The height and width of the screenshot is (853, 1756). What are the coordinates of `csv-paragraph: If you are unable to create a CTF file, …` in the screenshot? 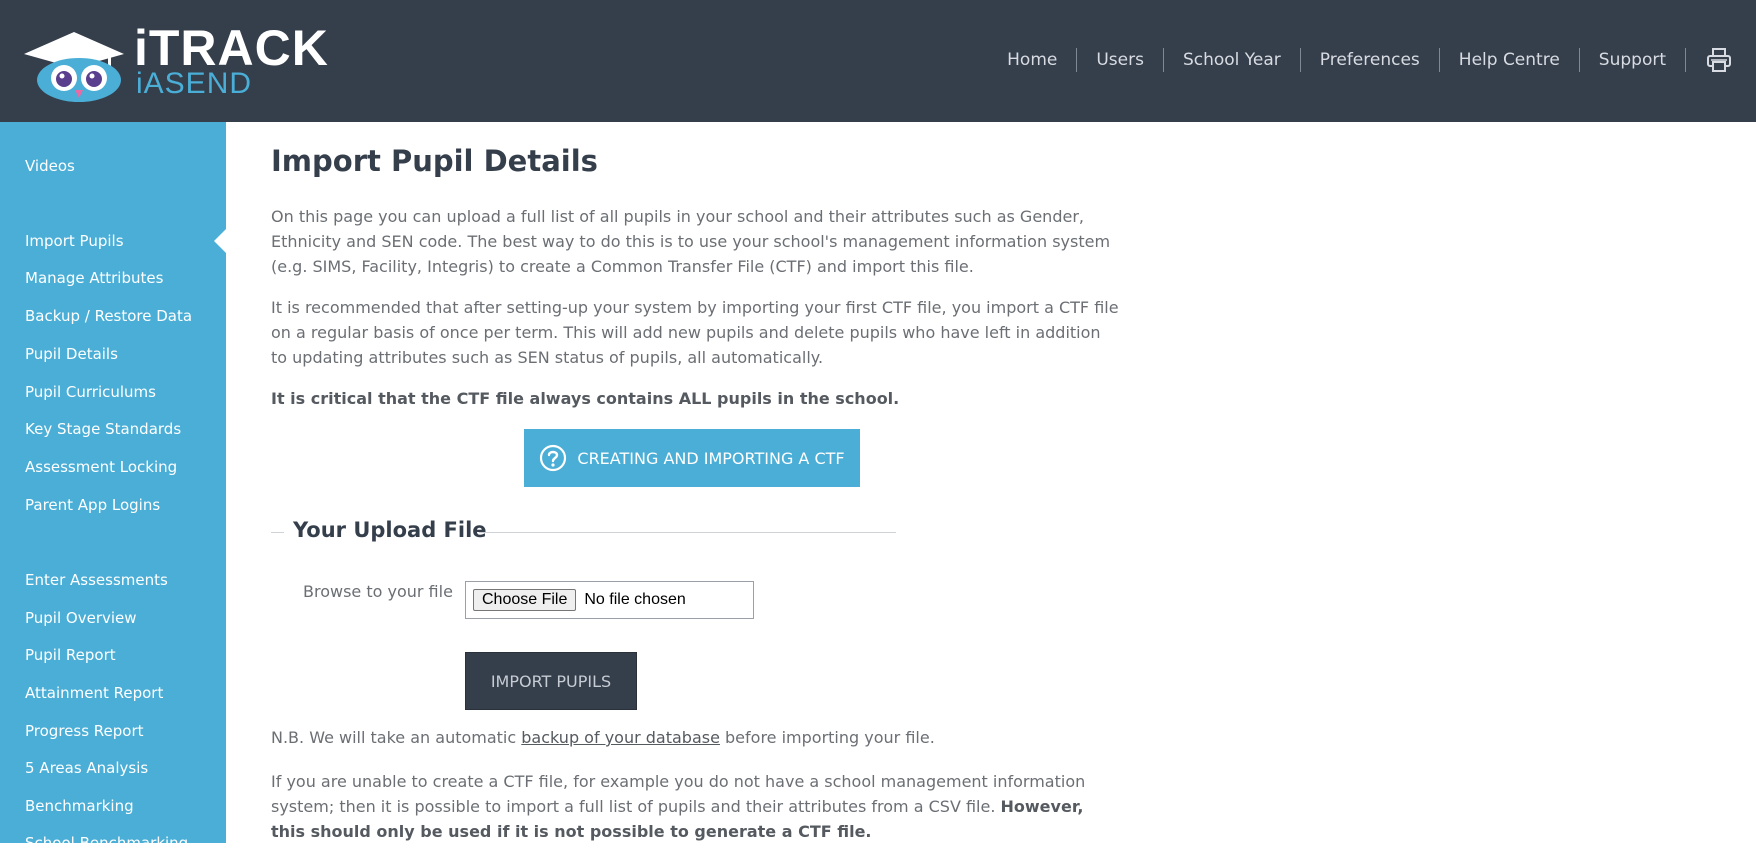 It's located at (696, 806).